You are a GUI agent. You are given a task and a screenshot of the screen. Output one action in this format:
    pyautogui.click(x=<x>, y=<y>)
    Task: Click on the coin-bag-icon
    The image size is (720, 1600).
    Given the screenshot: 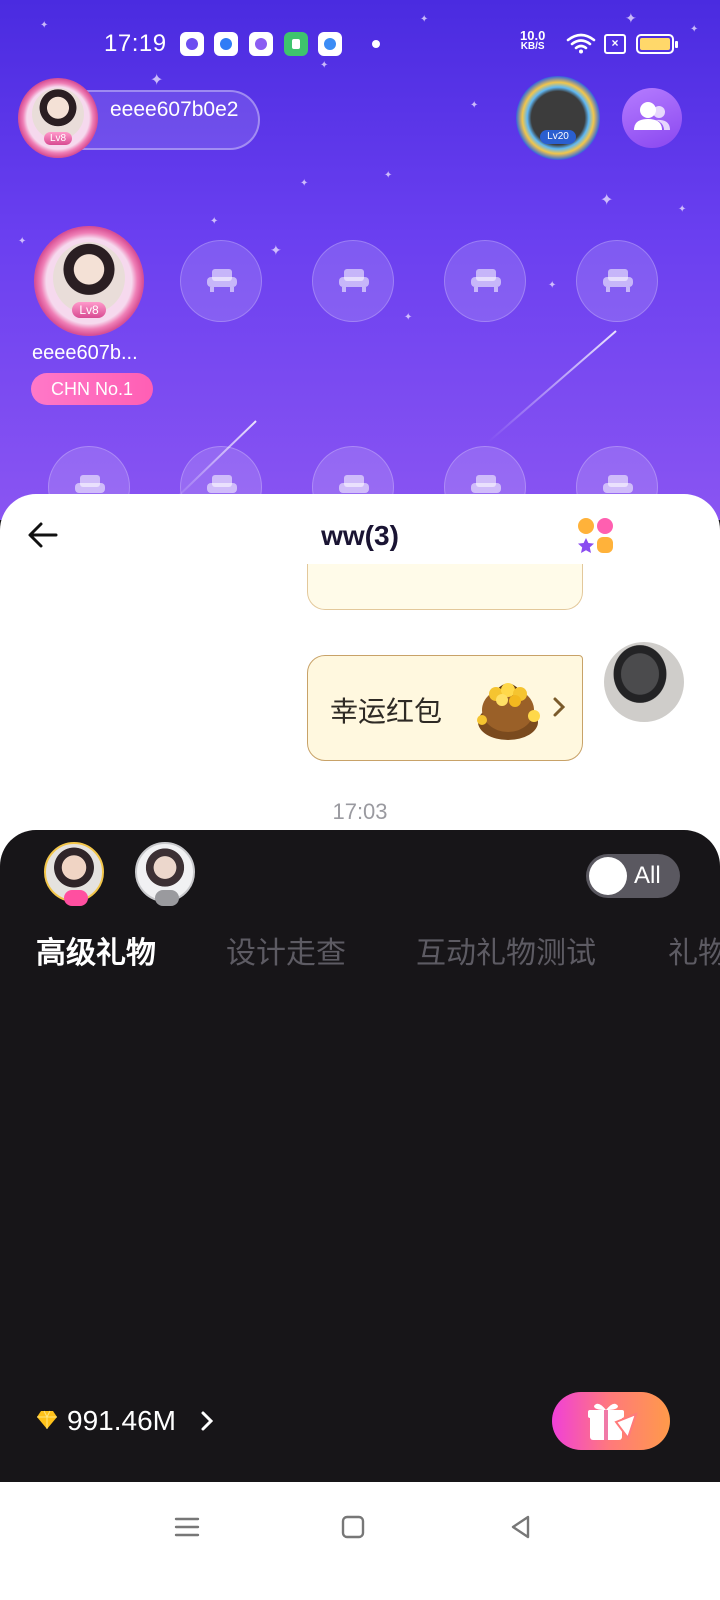 What is the action you would take?
    pyautogui.click(x=508, y=711)
    